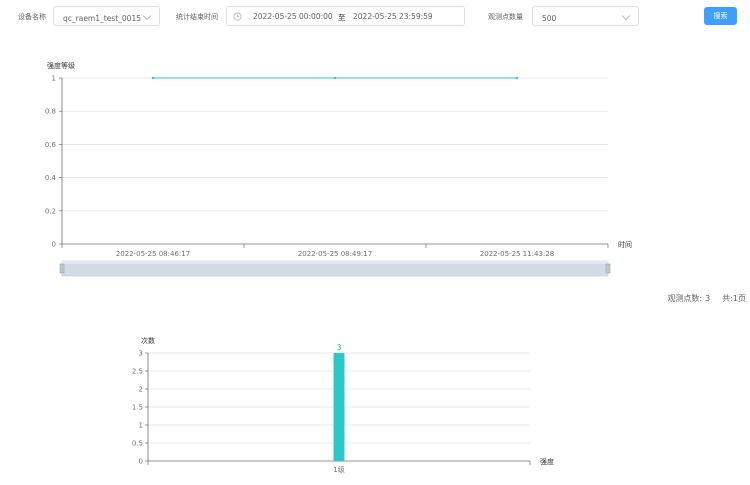 The width and height of the screenshot is (750, 485). I want to click on search-button: 搜索, so click(720, 16).